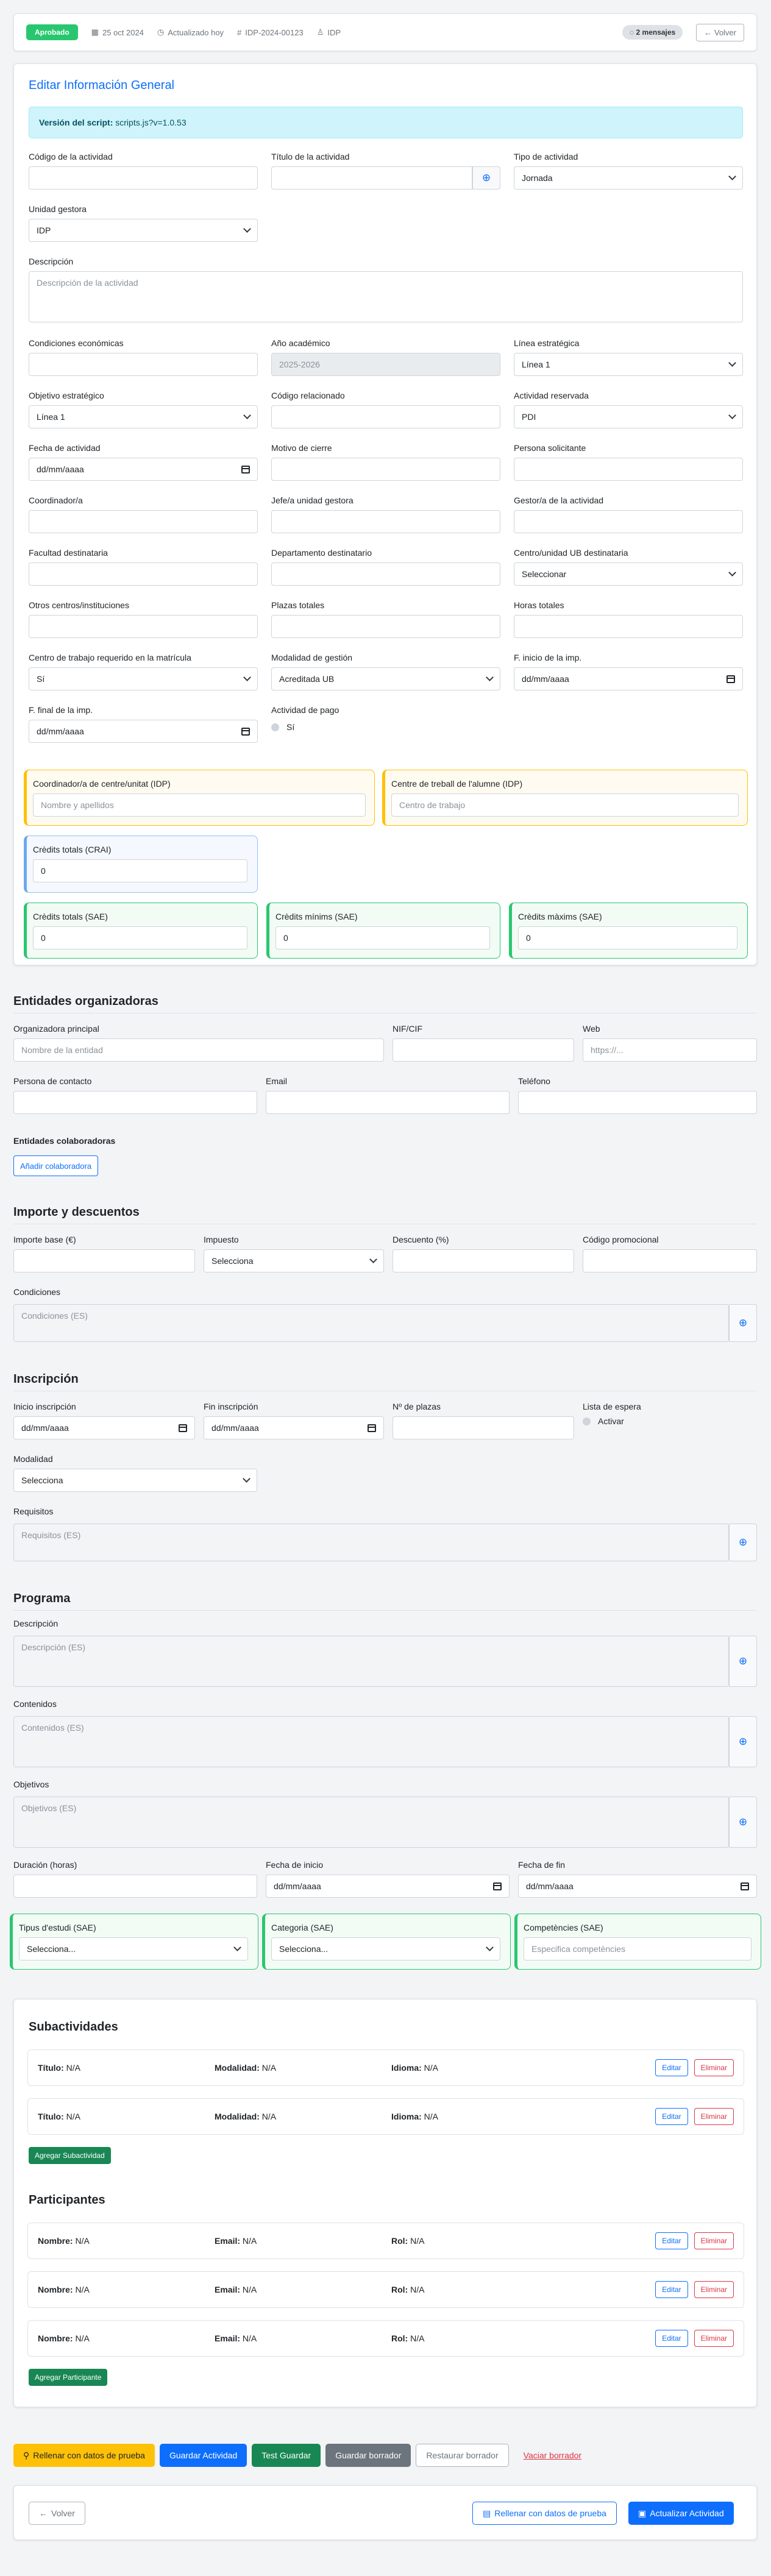 The image size is (771, 2576). Describe the element at coordinates (368, 2455) in the screenshot. I see `save-draft-button: Guardar borrador` at that location.